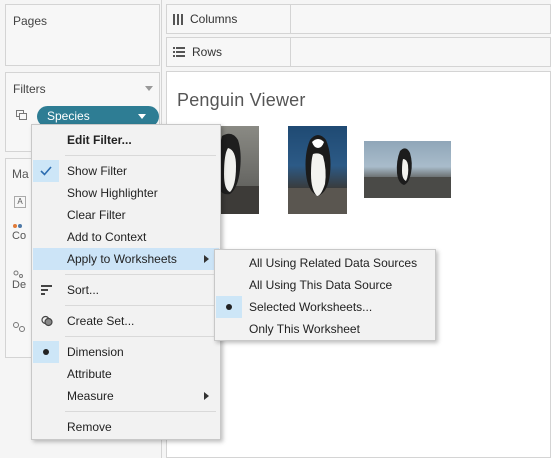  Describe the element at coordinates (46, 171) in the screenshot. I see `checkmark-icon` at that location.